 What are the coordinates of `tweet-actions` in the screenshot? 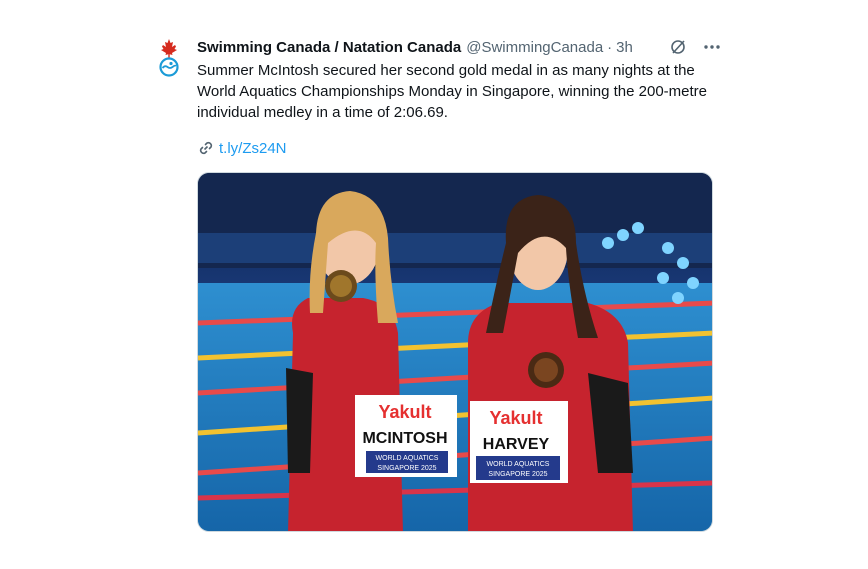 It's located at (695, 47).